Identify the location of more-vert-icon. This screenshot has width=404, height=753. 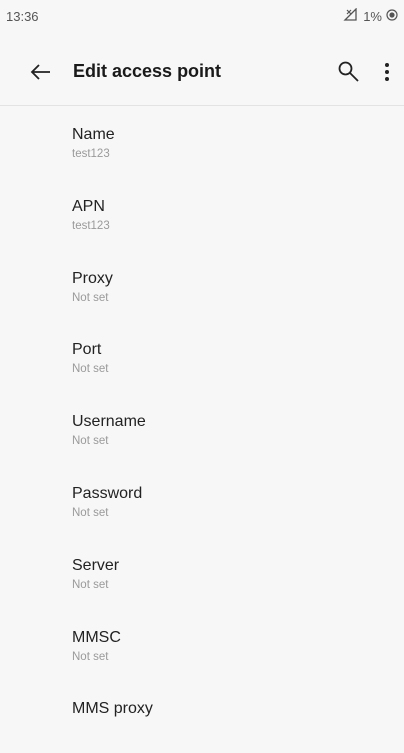
(387, 74).